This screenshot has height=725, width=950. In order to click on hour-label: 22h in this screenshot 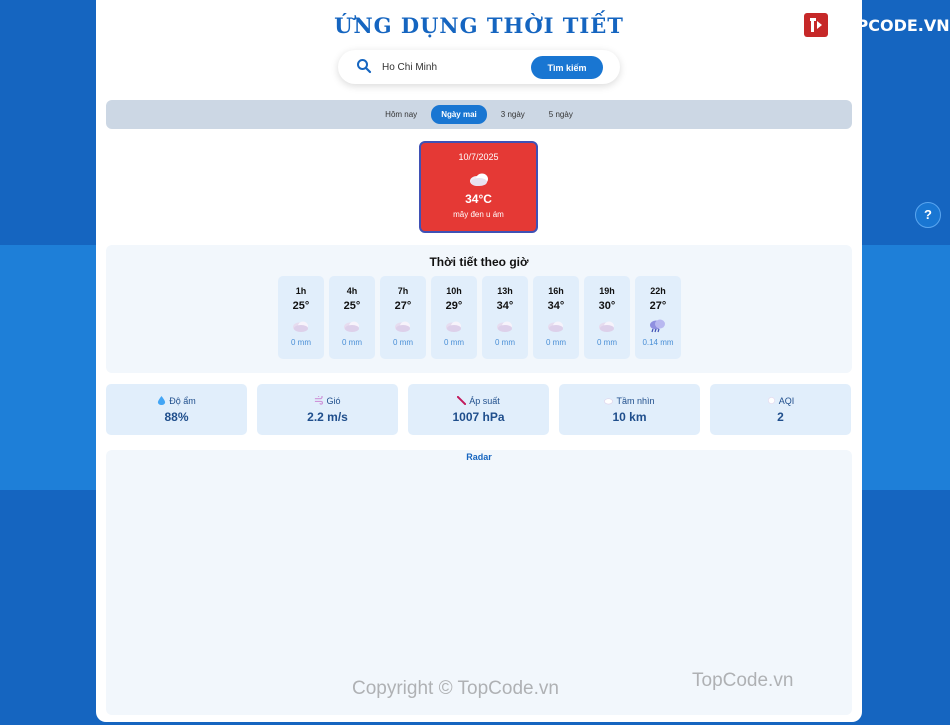, I will do `click(658, 291)`.